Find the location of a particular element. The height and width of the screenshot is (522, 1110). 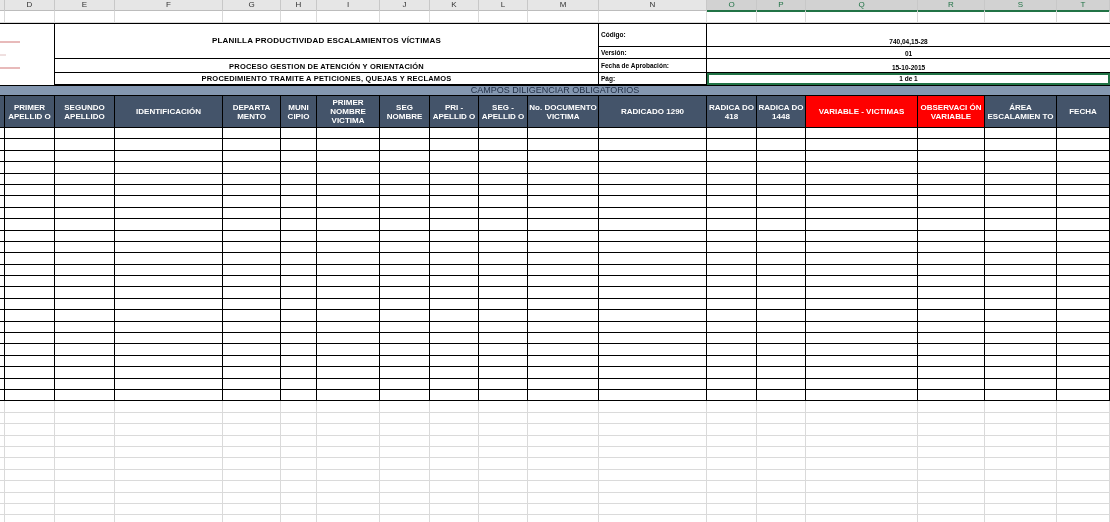

column-heading: MUNI CIPIO is located at coordinates (299, 111).